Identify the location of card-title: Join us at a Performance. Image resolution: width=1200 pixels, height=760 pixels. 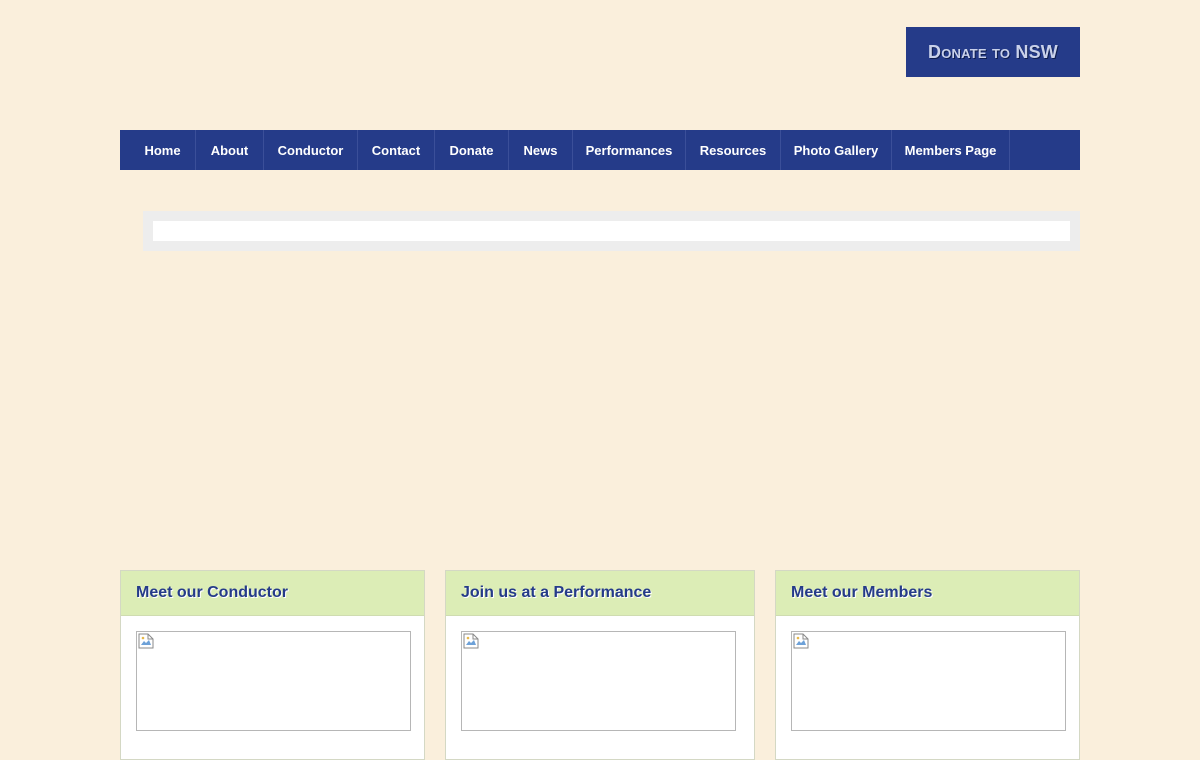
(600, 593).